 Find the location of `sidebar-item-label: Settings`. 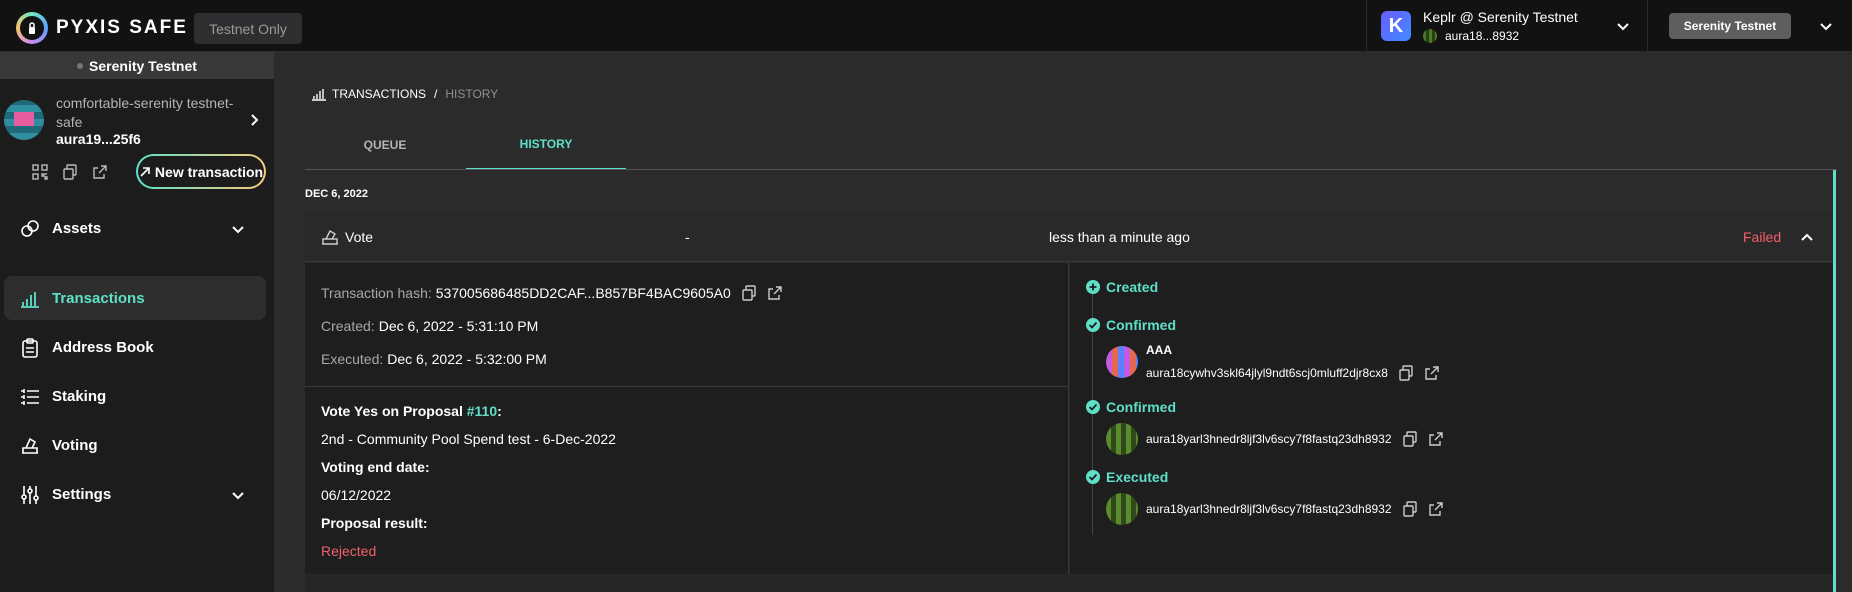

sidebar-item-label: Settings is located at coordinates (82, 494).